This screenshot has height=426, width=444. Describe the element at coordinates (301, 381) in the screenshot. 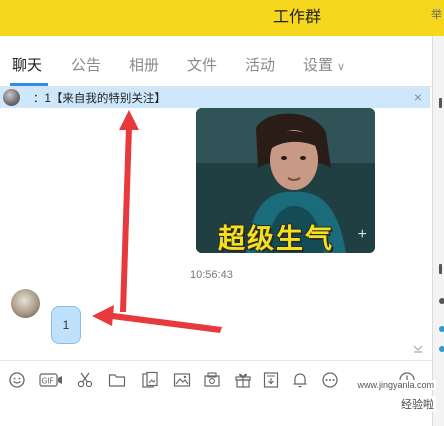

I see `bell-icon` at that location.